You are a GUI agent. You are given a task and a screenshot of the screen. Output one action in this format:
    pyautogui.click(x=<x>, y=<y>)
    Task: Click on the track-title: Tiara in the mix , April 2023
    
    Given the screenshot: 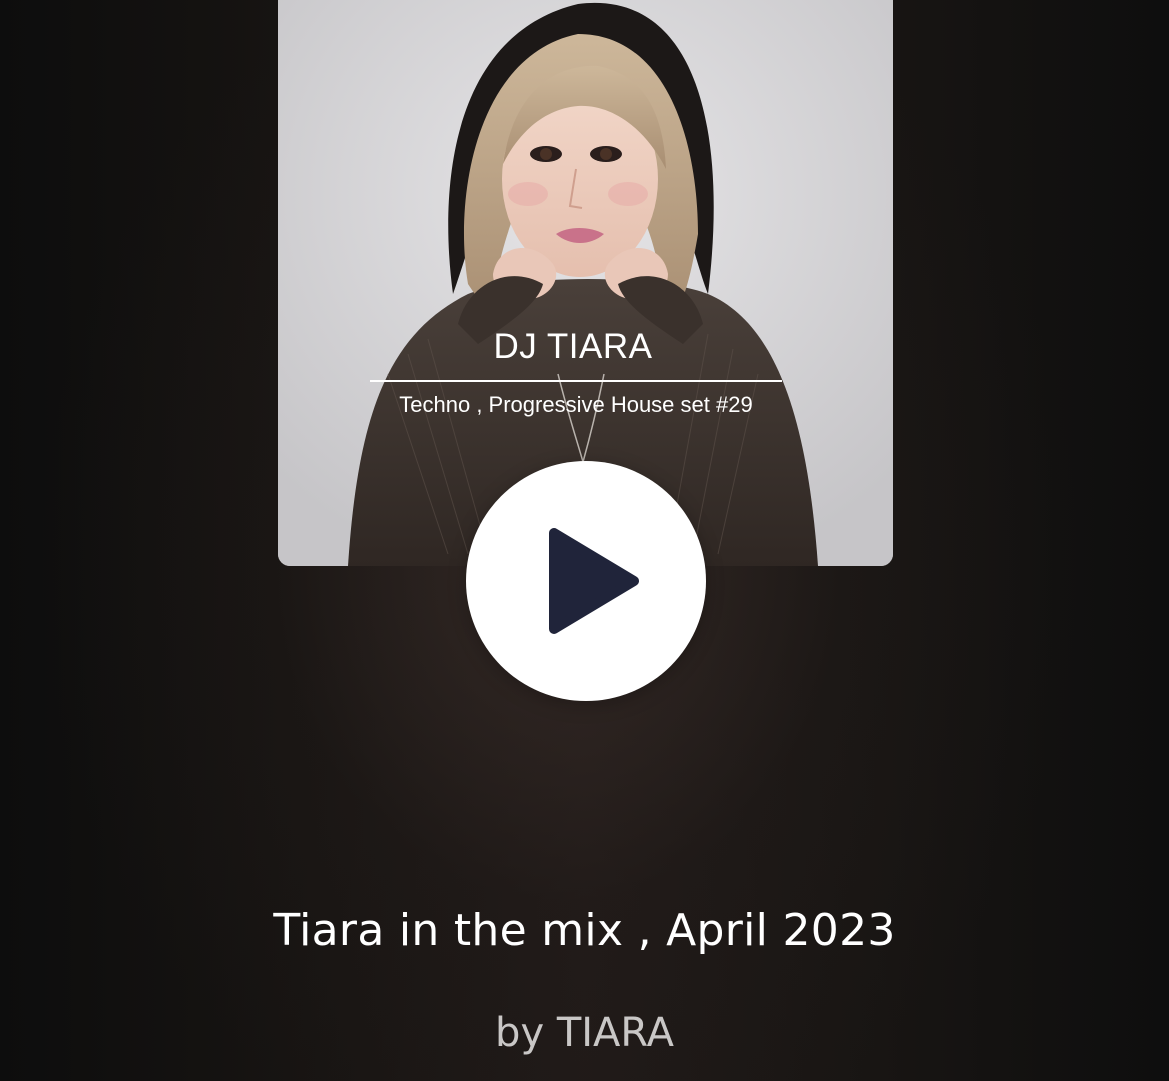 What is the action you would take?
    pyautogui.click(x=584, y=930)
    